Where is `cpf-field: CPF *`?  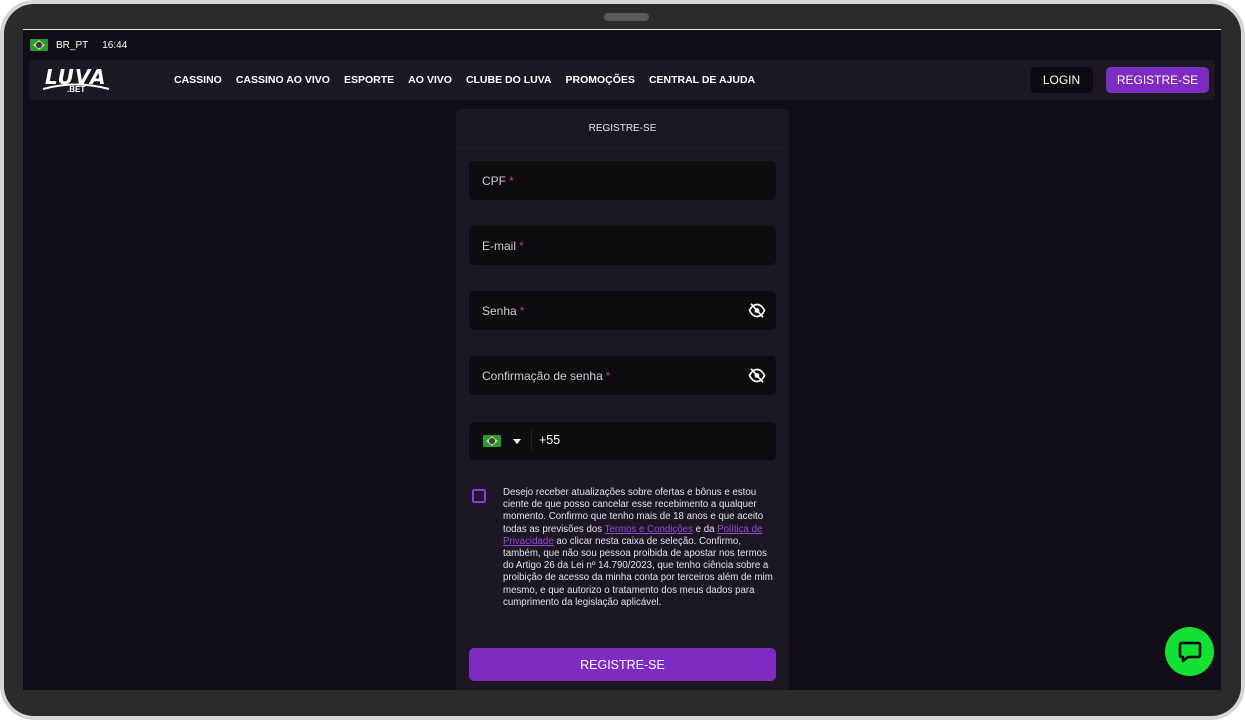 cpf-field: CPF * is located at coordinates (622, 180).